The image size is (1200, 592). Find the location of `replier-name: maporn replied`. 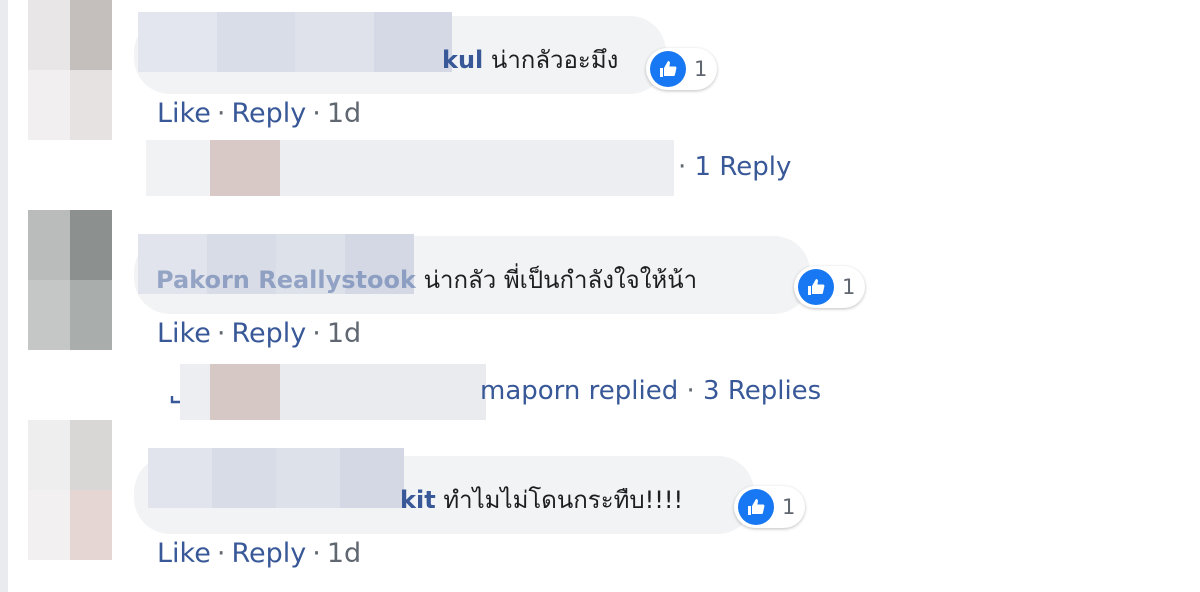

replier-name: maporn replied is located at coordinates (579, 391).